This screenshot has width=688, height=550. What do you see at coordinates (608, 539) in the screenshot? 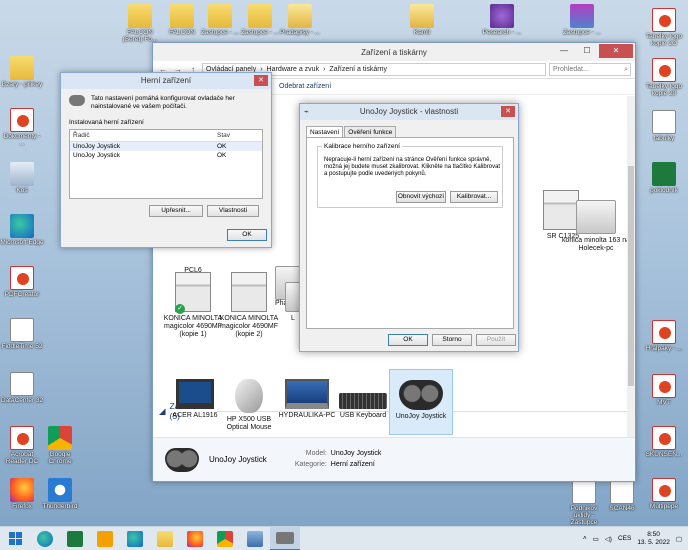
I see `volume-icon: ◁)` at bounding box center [608, 539].